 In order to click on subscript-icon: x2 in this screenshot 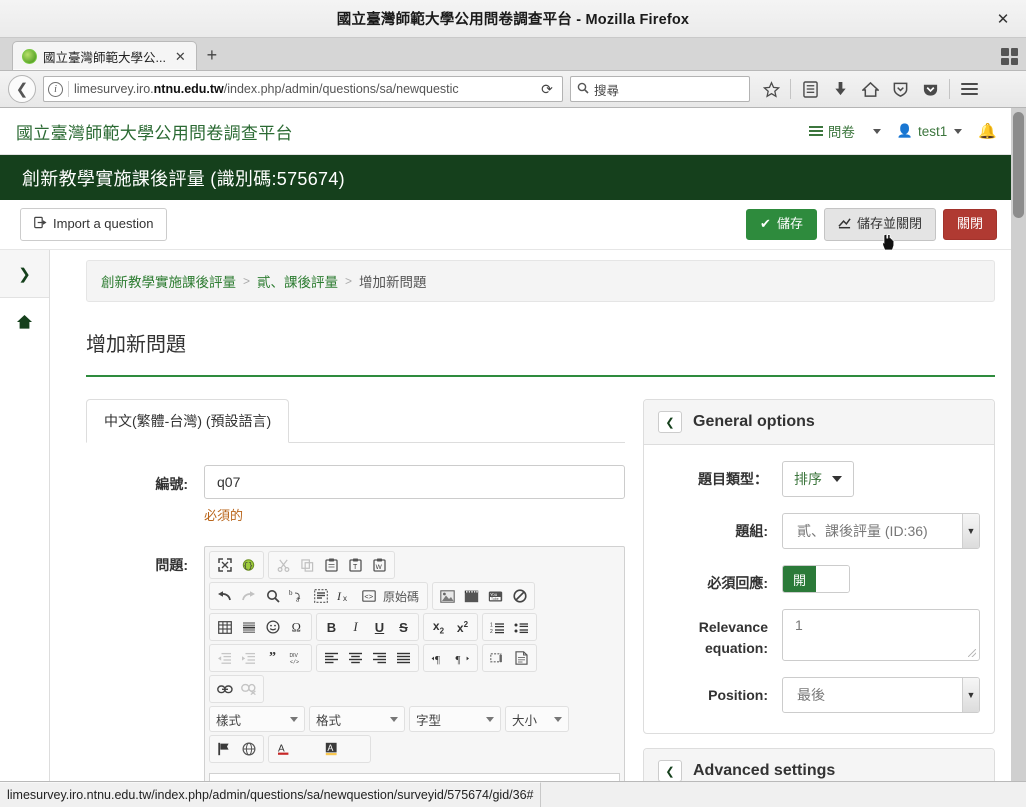, I will do `click(438, 627)`.